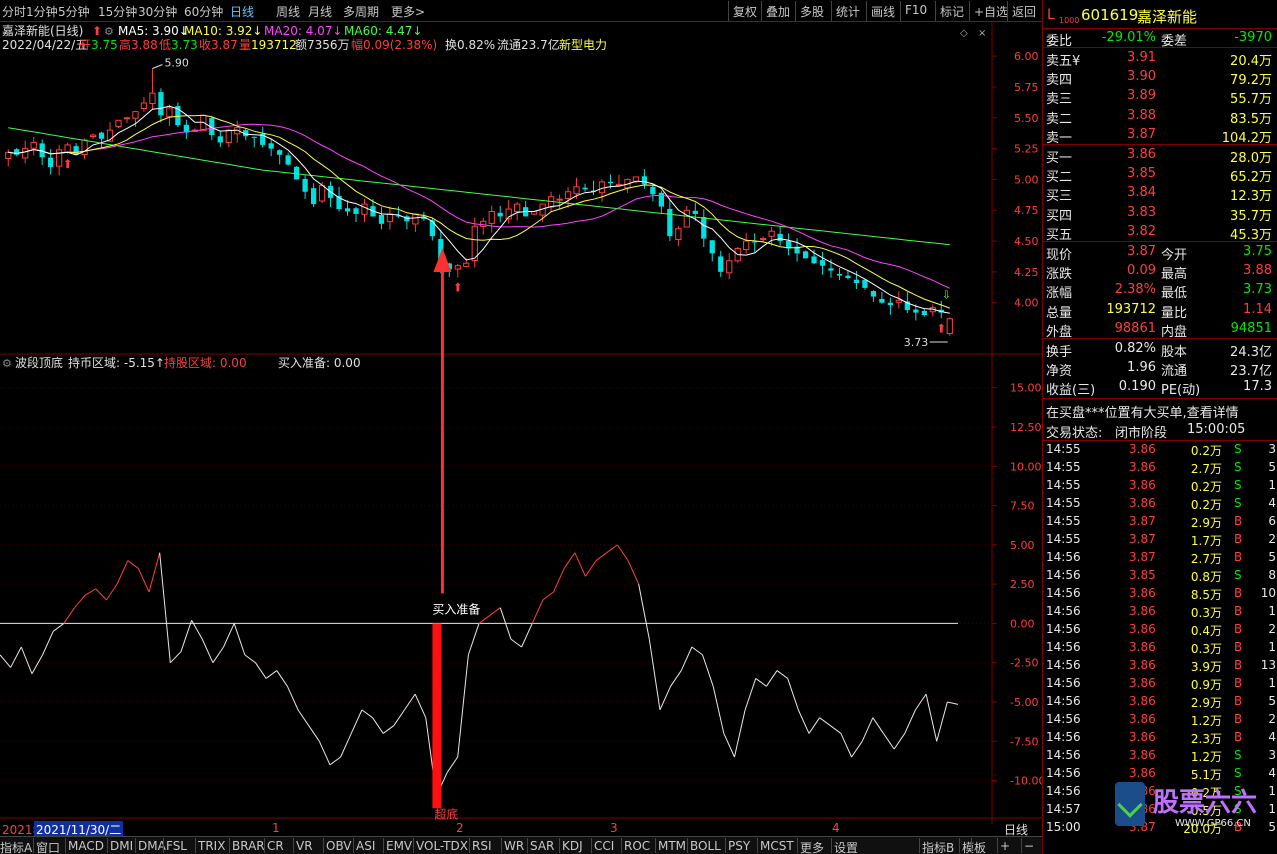  I want to click on toolbar-btn-5: F10, so click(916, 10).